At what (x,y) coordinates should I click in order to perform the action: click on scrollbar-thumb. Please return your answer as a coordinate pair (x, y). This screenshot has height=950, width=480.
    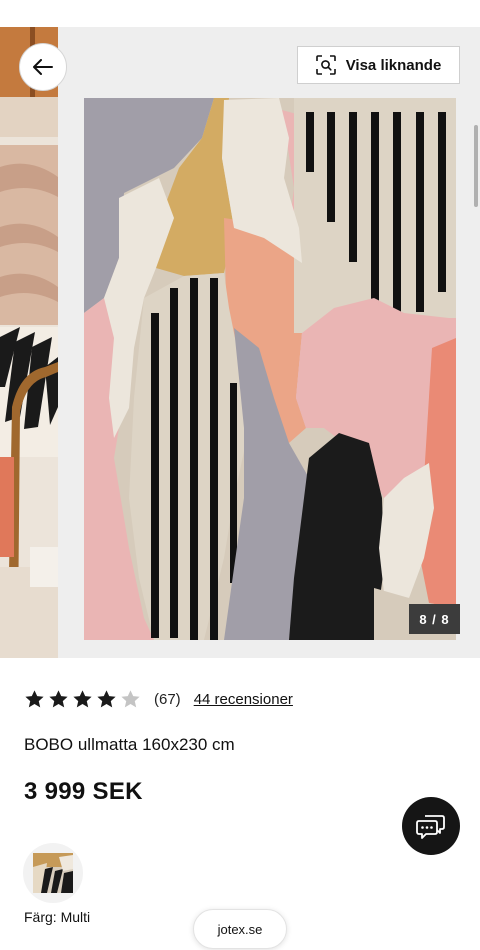
    Looking at the image, I should click on (476, 166).